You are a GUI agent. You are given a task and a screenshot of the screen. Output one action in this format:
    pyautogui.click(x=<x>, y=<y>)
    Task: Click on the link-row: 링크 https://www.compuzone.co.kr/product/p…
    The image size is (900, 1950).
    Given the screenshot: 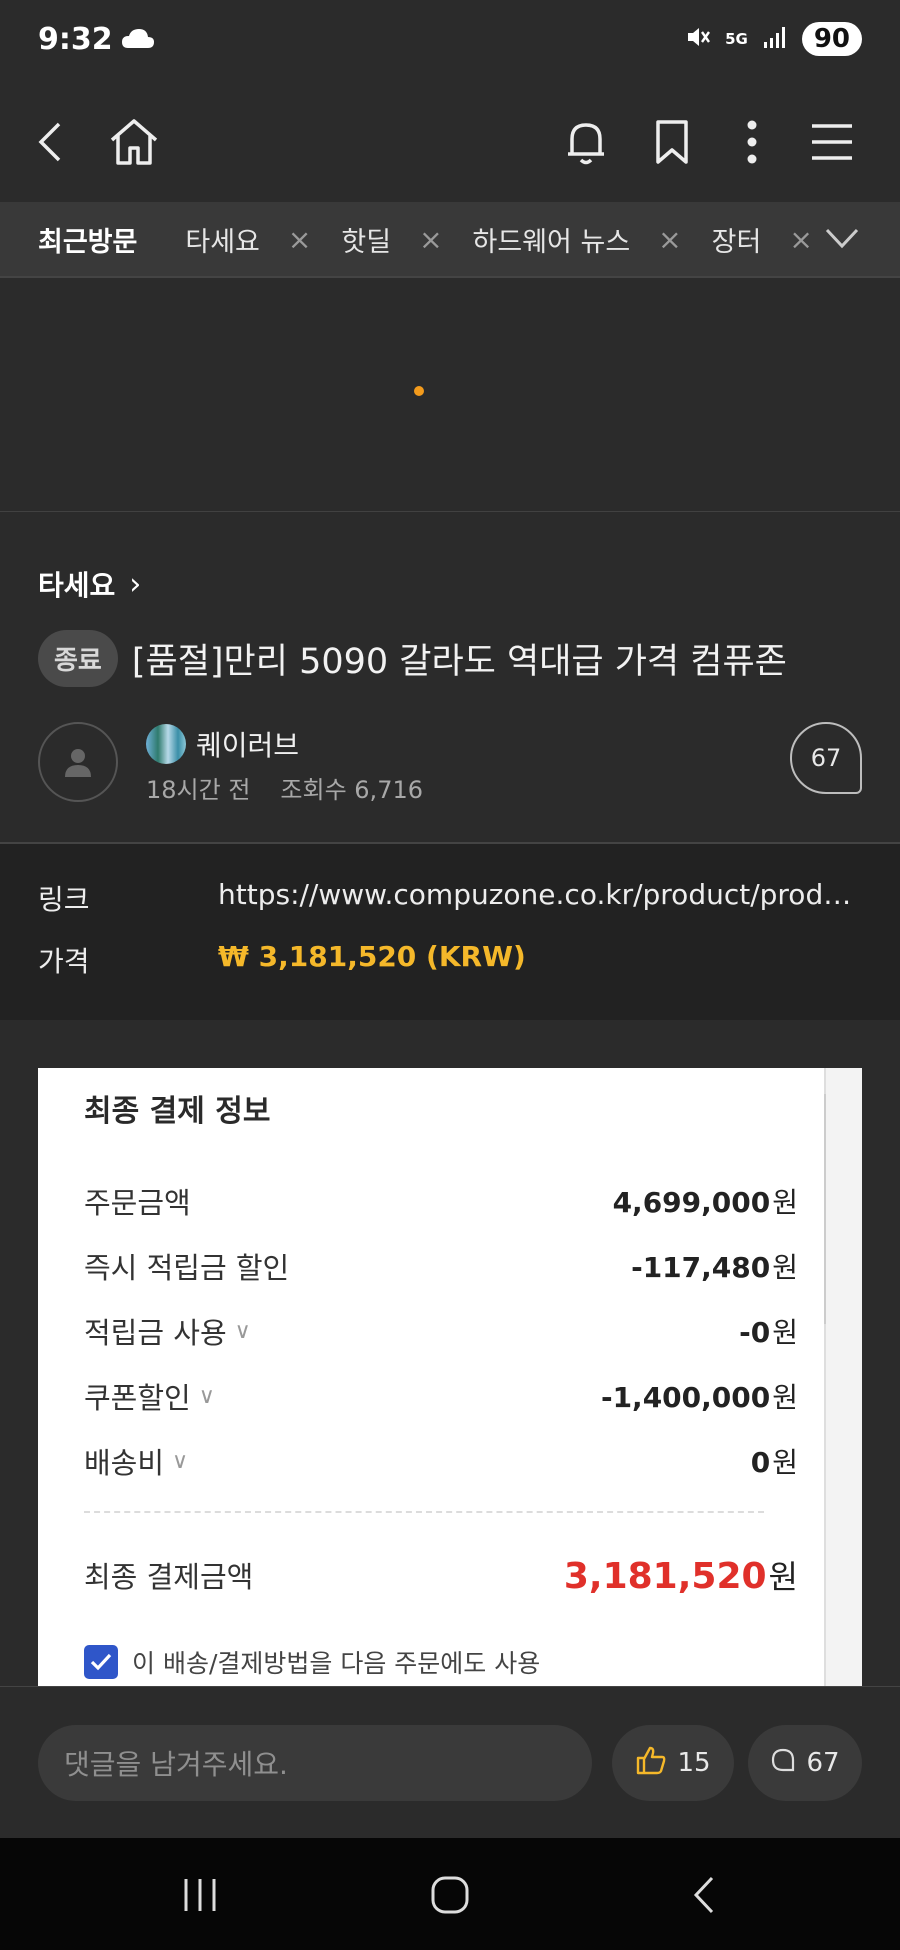 What is the action you would take?
    pyautogui.click(x=448, y=898)
    